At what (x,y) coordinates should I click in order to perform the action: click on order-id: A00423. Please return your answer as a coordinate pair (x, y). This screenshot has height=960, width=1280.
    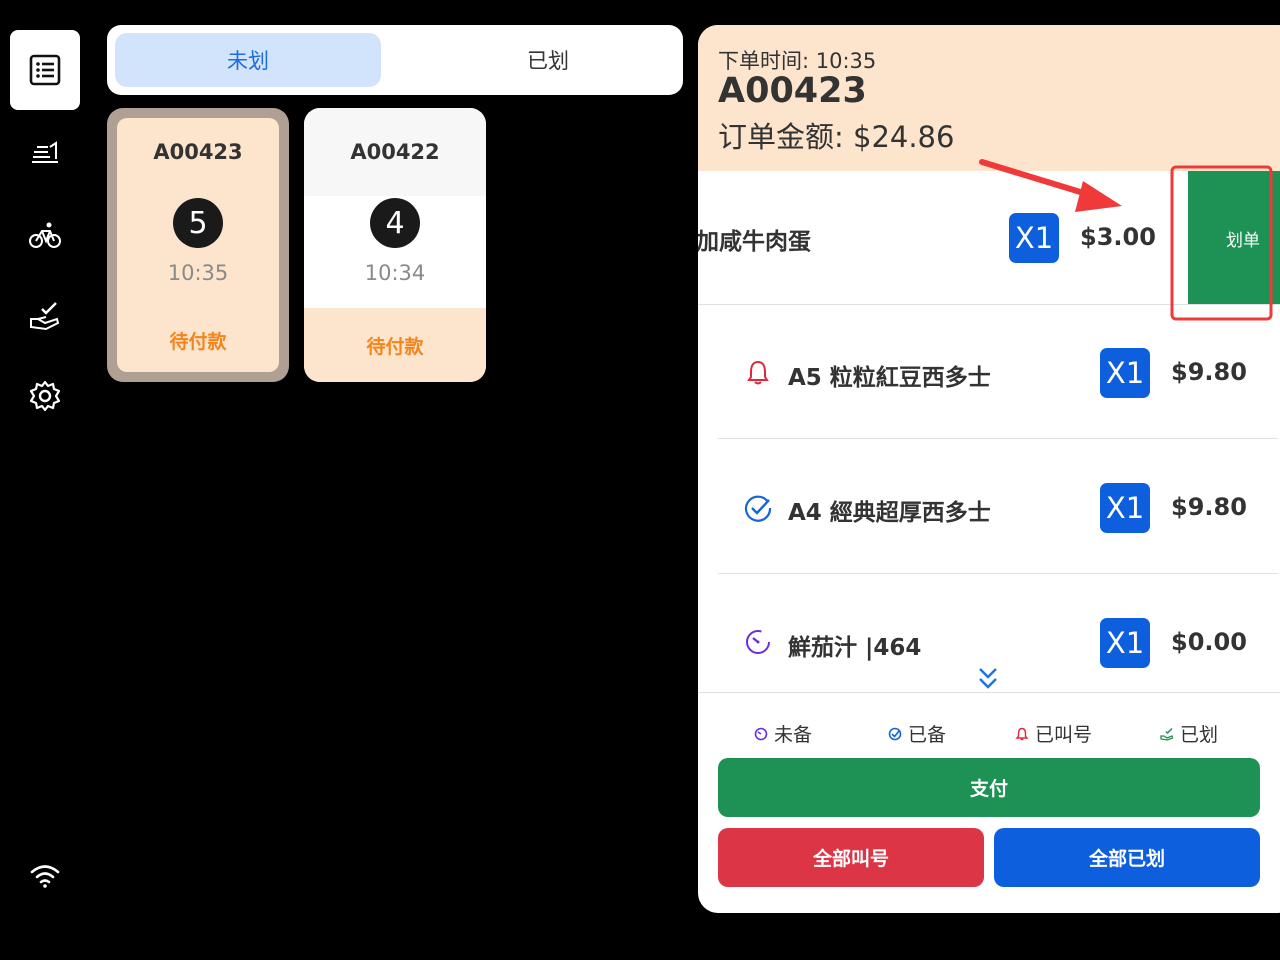
    Looking at the image, I should click on (198, 152).